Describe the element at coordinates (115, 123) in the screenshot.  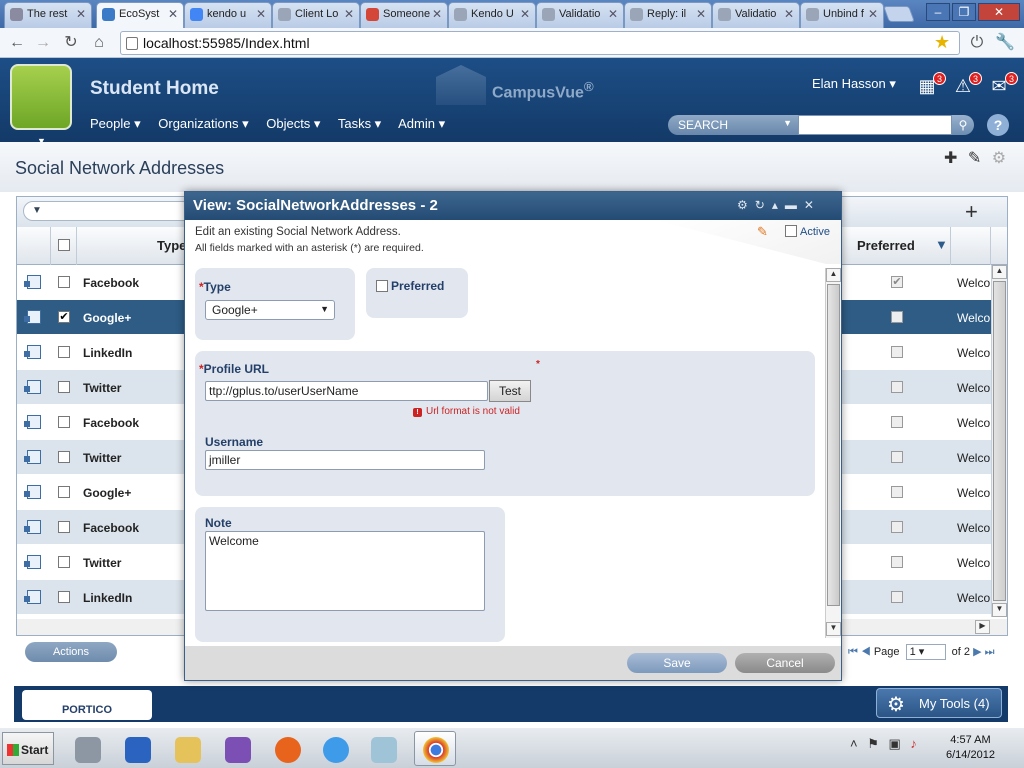
I see `menu-people: People ▾` at that location.